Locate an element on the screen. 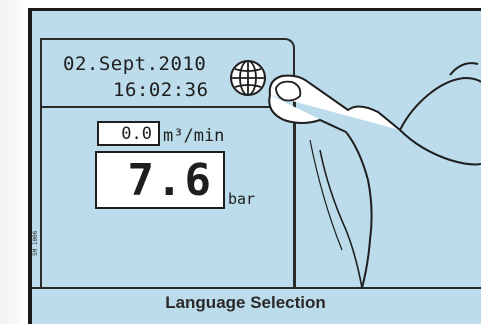 The image size is (481, 324). flow-value-box: 0.0 is located at coordinates (128, 133).